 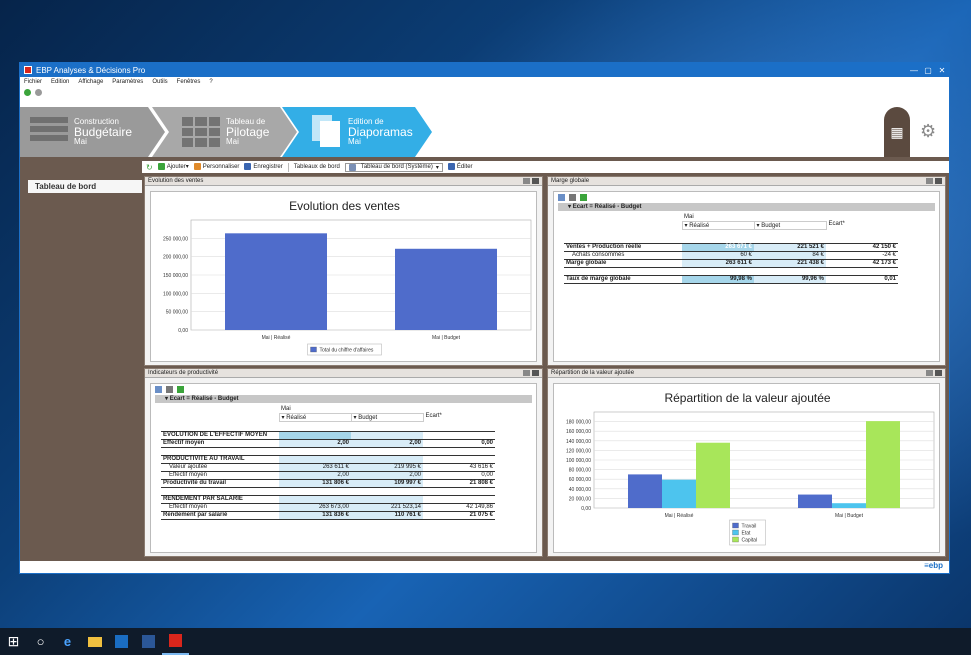 I want to click on maximize-icon: ▢, so click(x=928, y=70).